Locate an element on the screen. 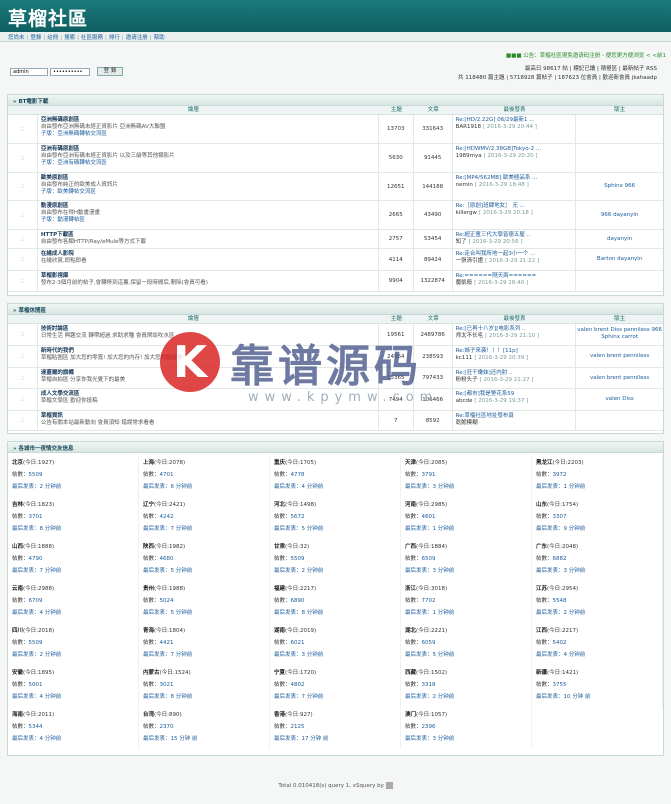 This screenshot has height=804, width=671. forum-name-link: 草榴影視庫 is located at coordinates (208, 276).